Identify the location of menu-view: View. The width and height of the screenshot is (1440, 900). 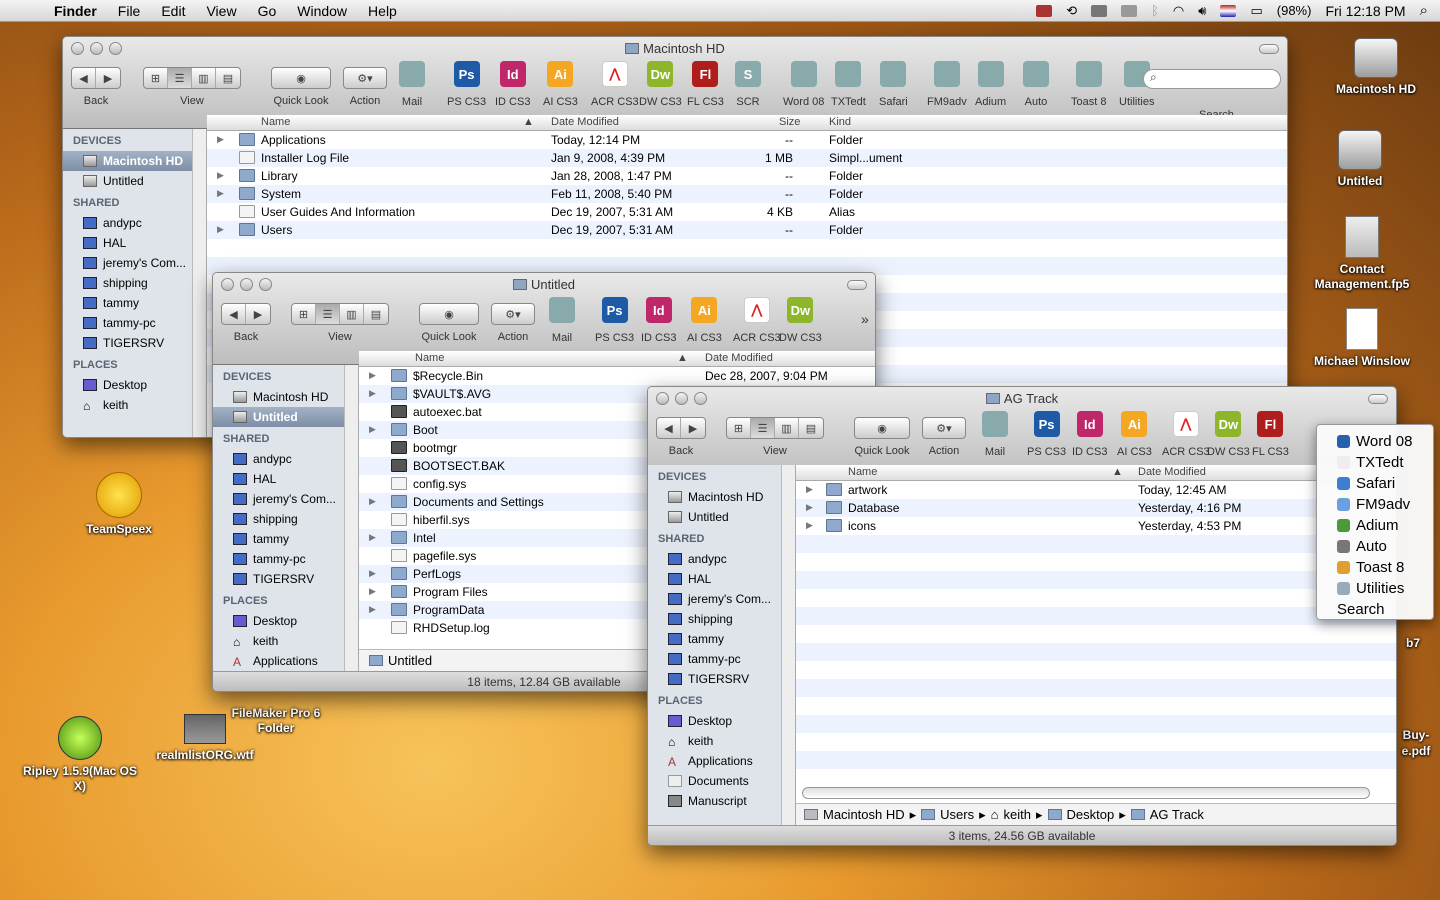
(221, 11).